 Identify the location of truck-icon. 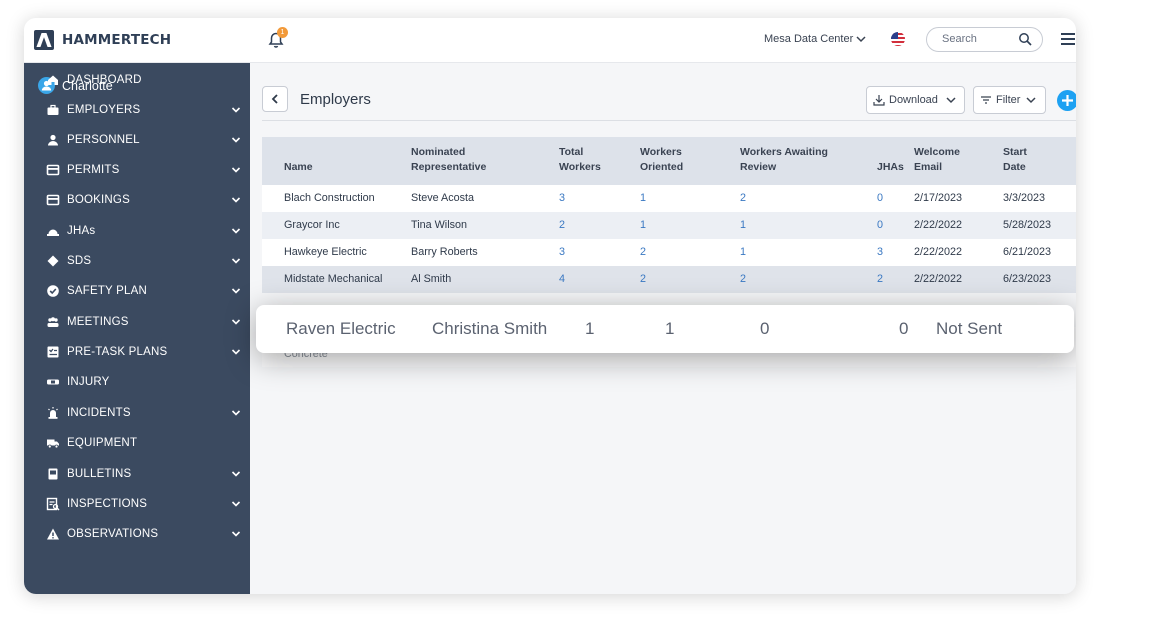
(53, 444).